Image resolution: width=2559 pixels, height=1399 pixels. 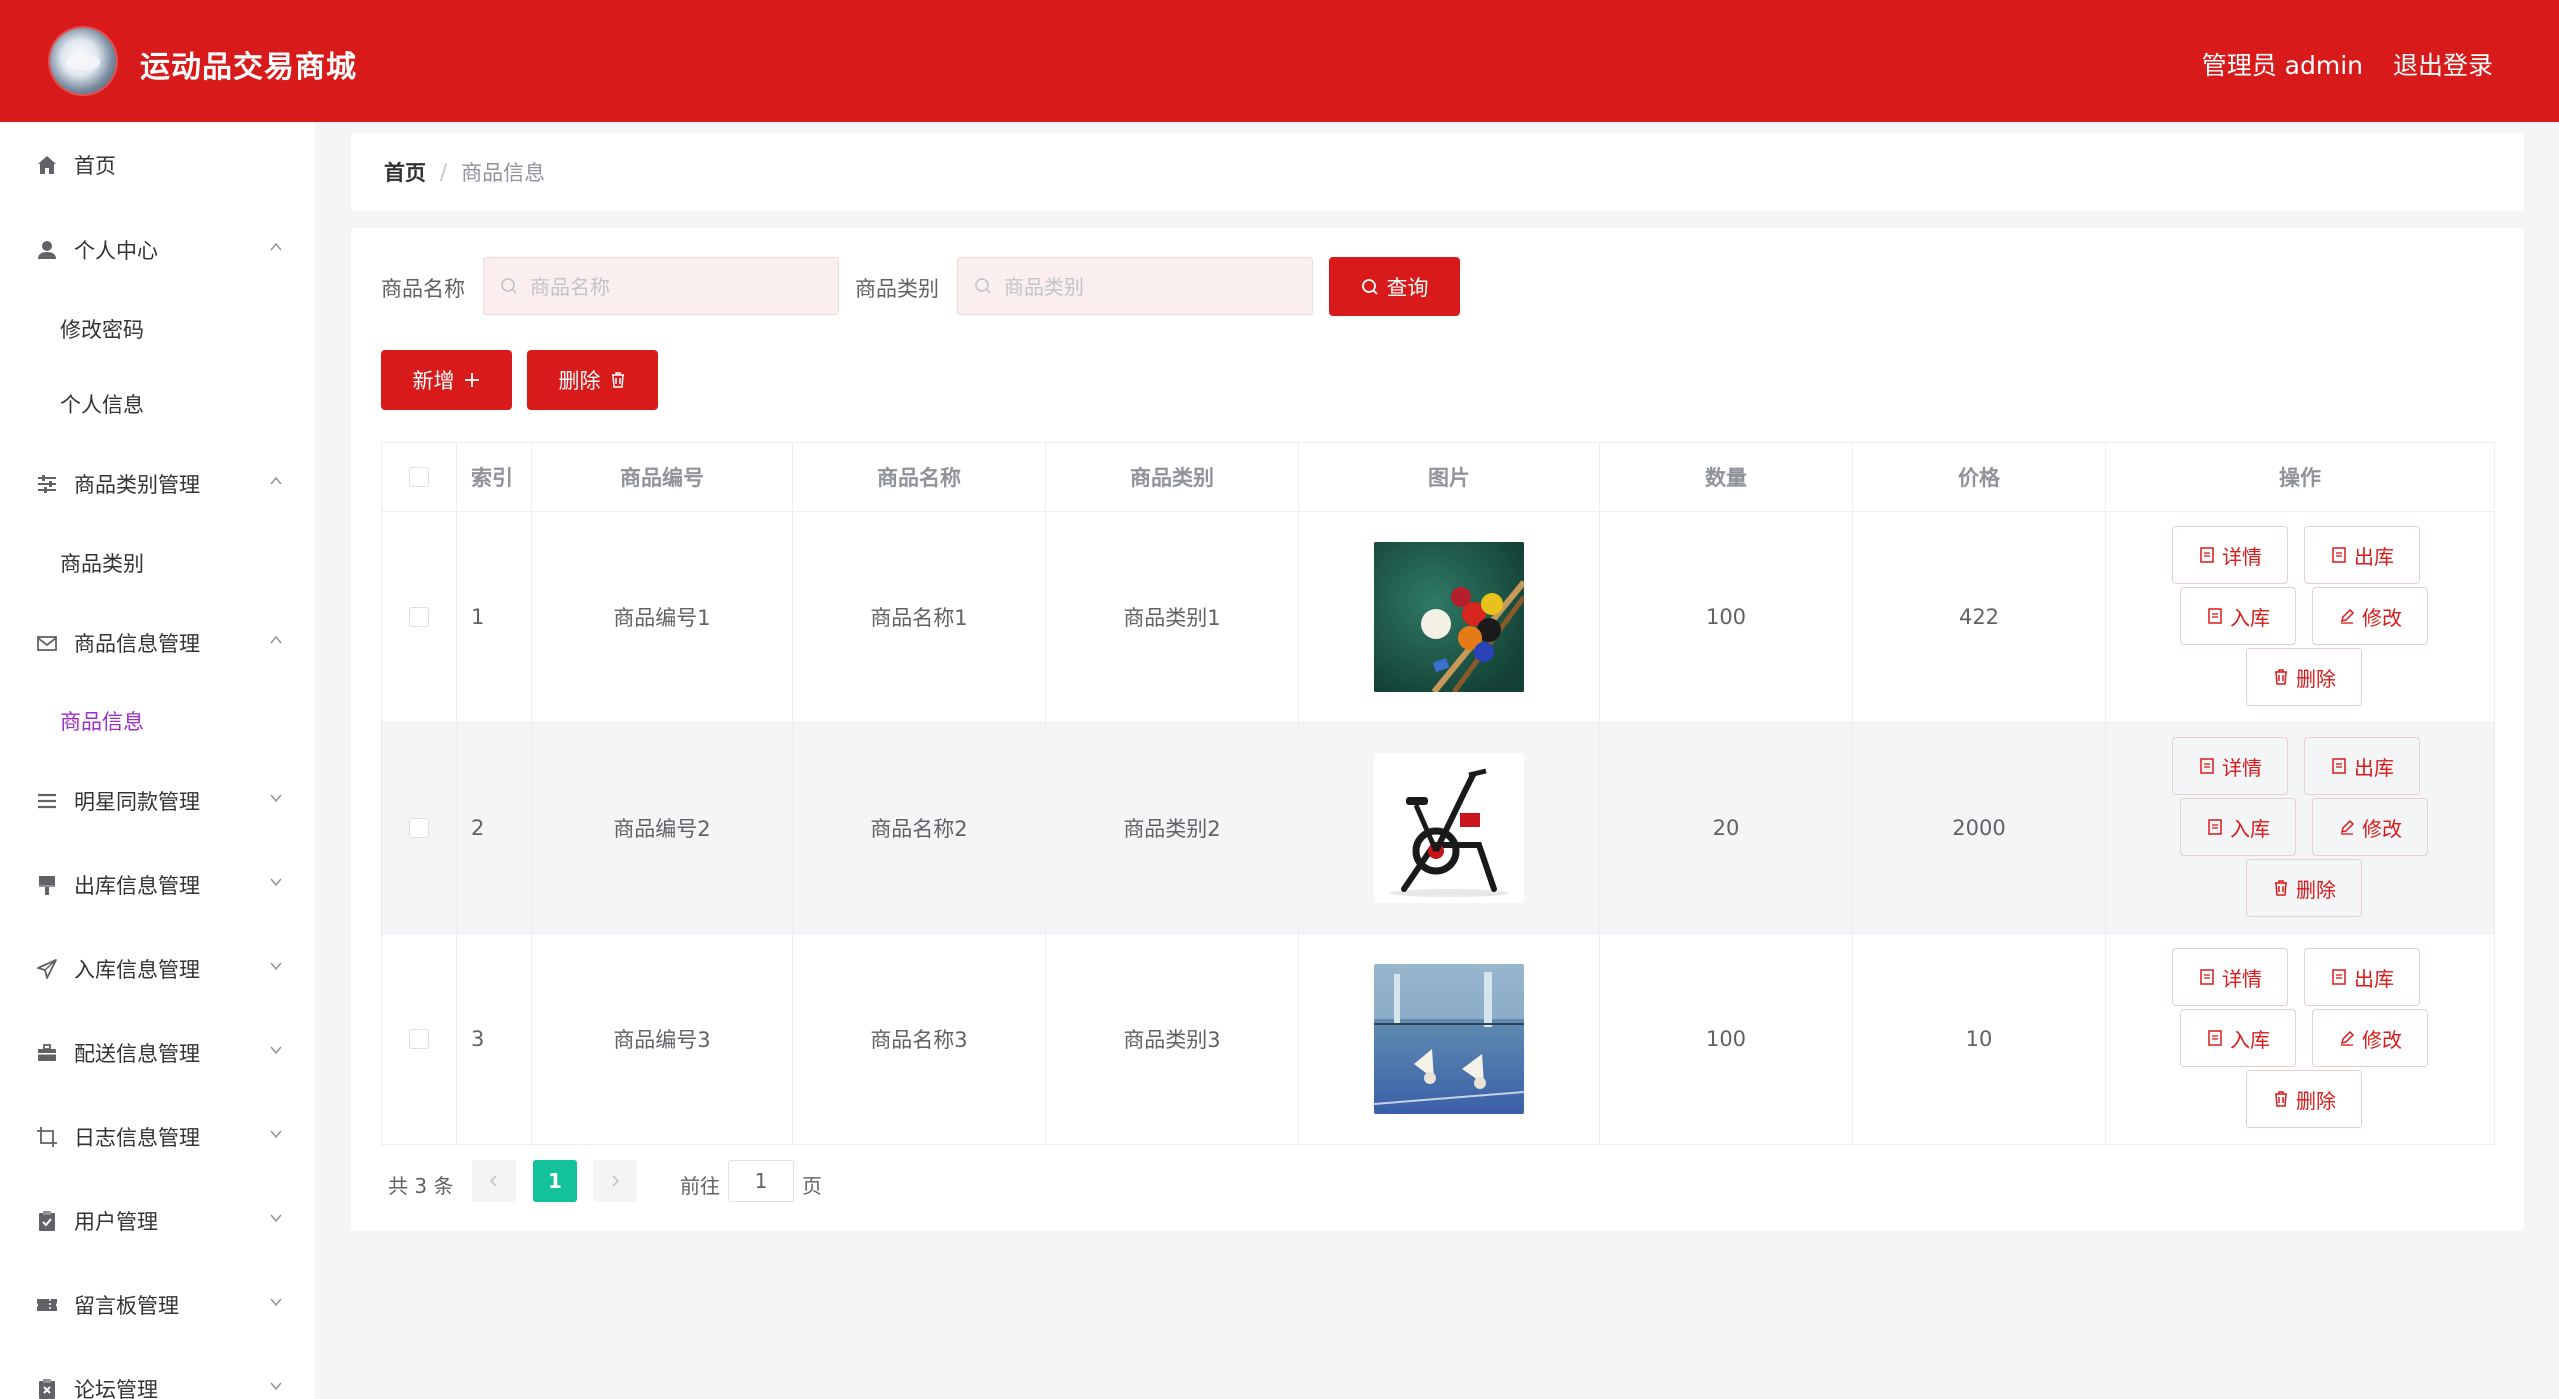 What do you see at coordinates (592, 380) in the screenshot?
I see `batch-delete-button: 删除` at bounding box center [592, 380].